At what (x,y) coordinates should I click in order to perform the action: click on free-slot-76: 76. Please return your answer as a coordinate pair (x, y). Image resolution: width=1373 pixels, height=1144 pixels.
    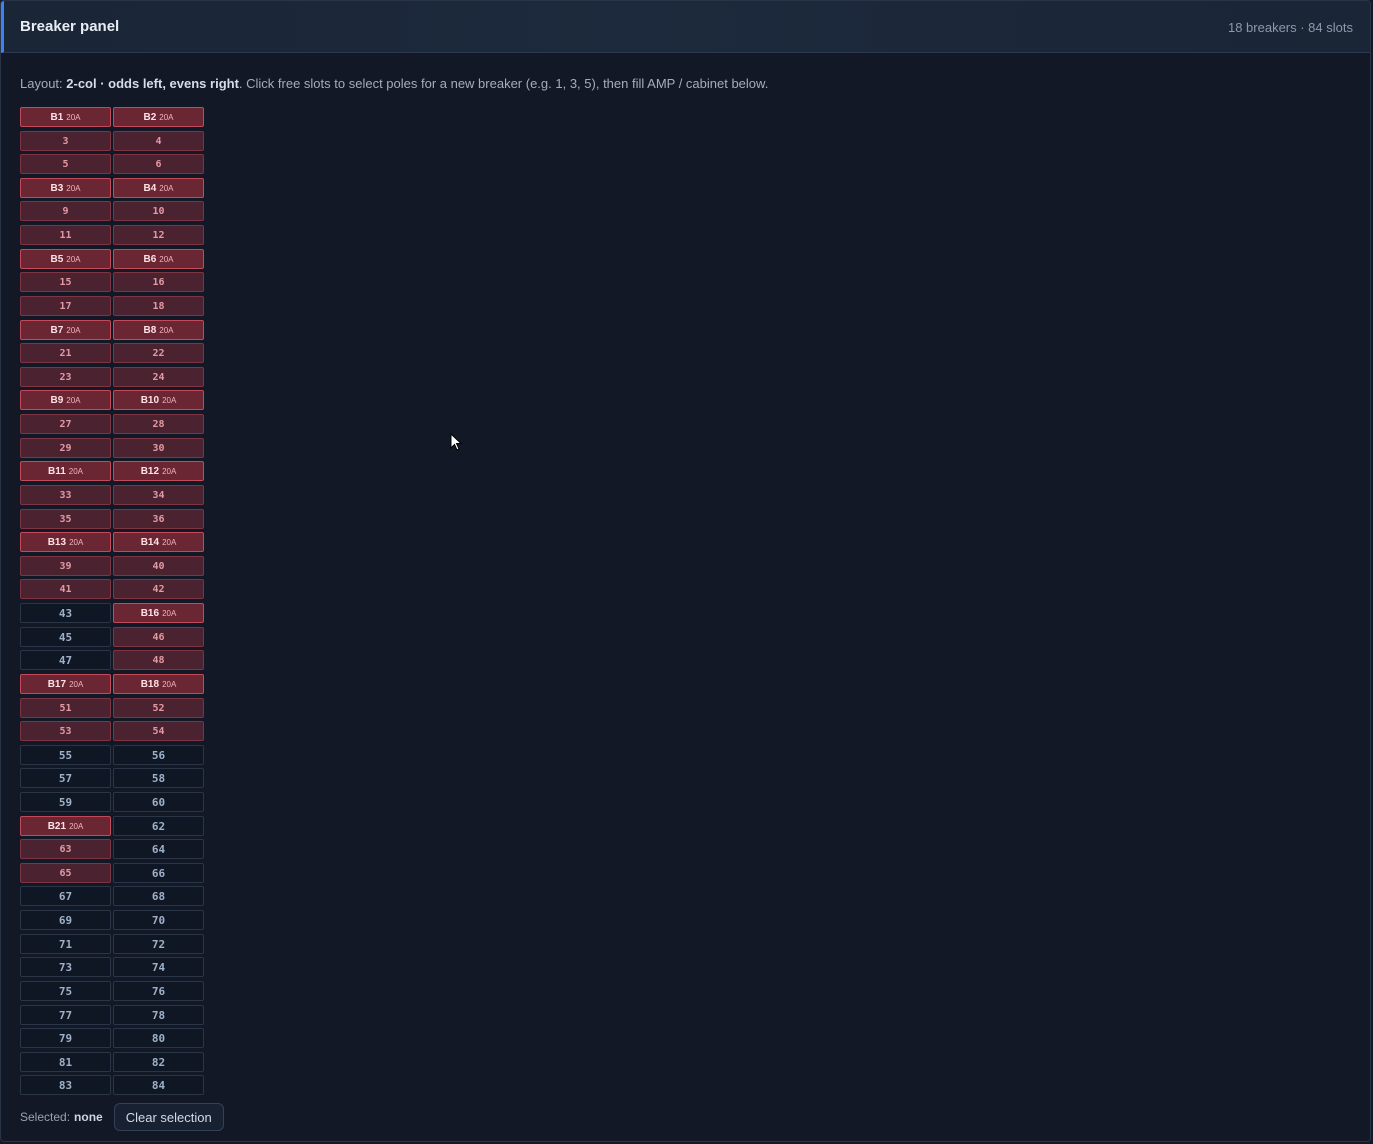
    Looking at the image, I should click on (158, 991).